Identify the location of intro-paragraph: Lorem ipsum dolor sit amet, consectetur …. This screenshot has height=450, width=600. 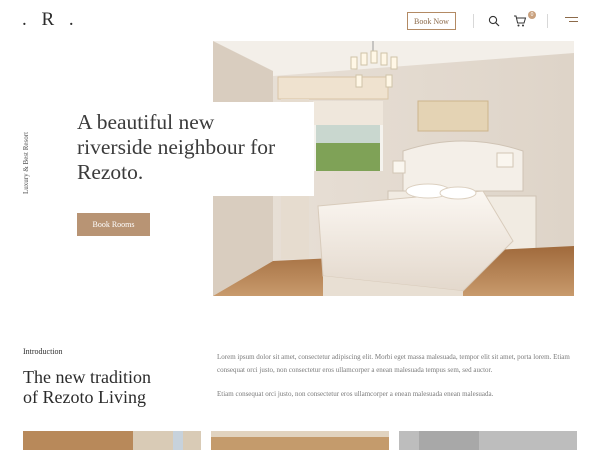
(393, 363).